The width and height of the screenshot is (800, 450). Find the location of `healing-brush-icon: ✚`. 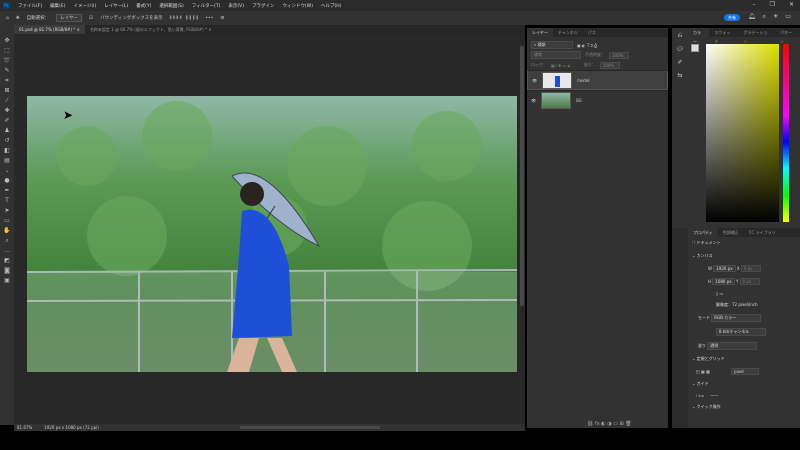

healing-brush-icon: ✚ is located at coordinates (7, 111).